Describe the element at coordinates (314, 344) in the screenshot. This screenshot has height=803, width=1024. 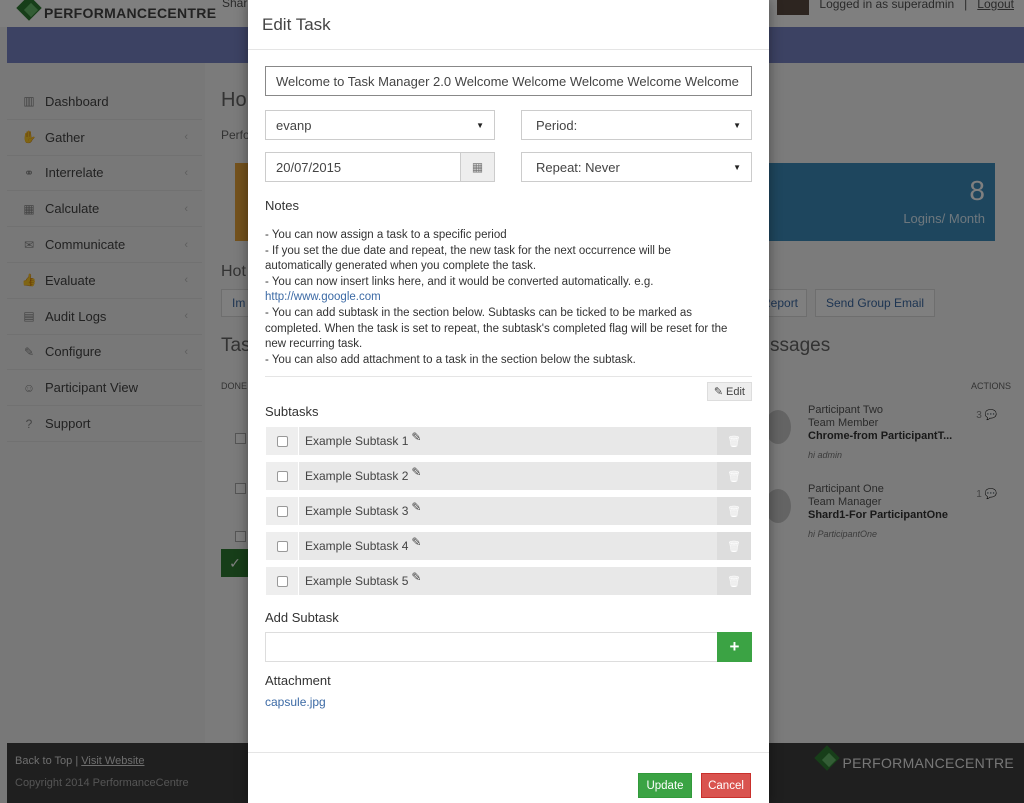
I see `notes-line: new recurring task.` at that location.